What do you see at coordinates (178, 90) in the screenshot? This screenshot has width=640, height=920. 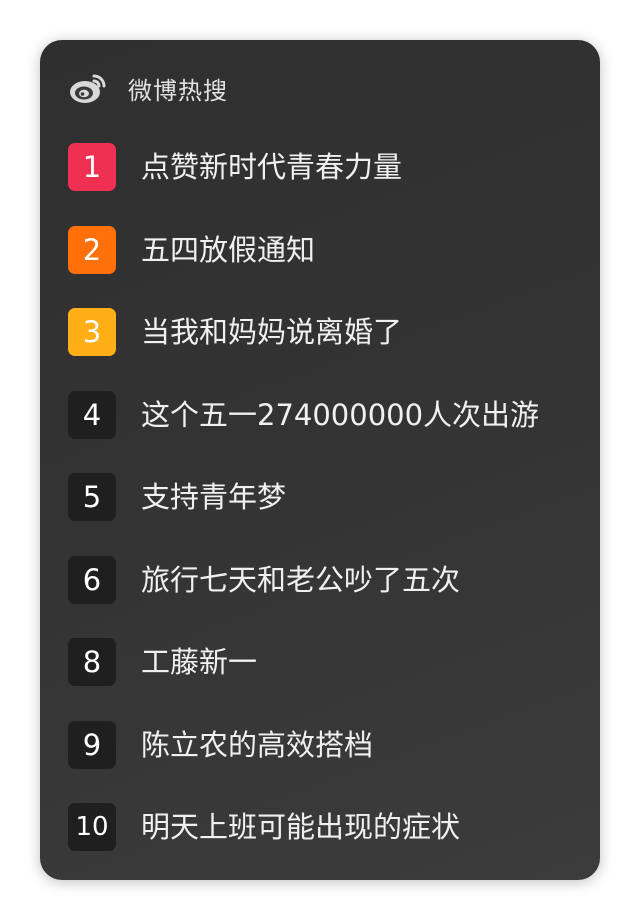 I see `widget-title: 微博热搜` at bounding box center [178, 90].